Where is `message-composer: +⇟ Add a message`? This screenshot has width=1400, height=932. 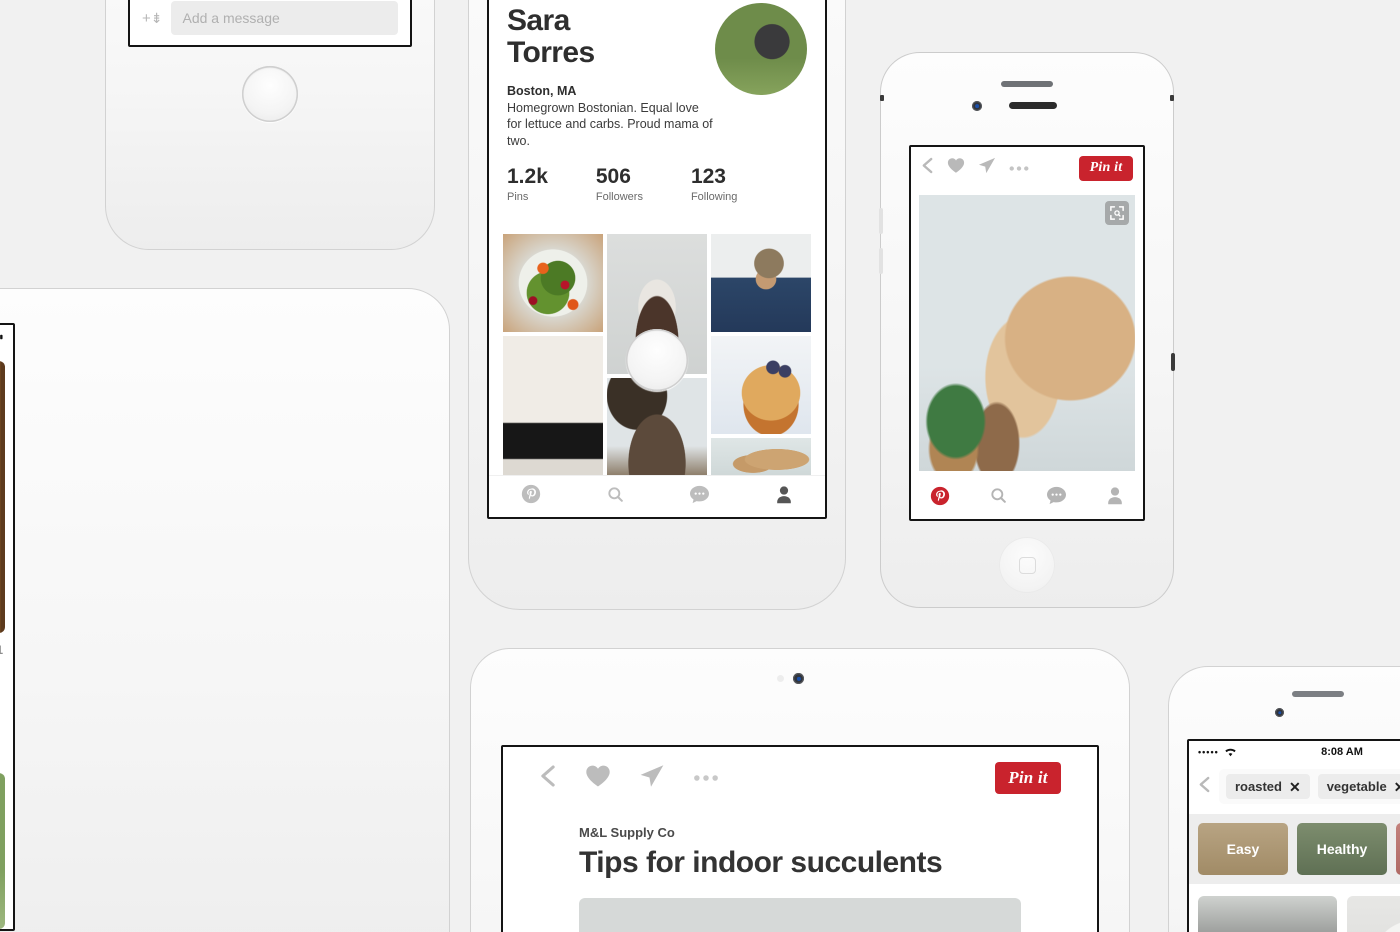
message-composer: +⇟ Add a message is located at coordinates (270, 18).